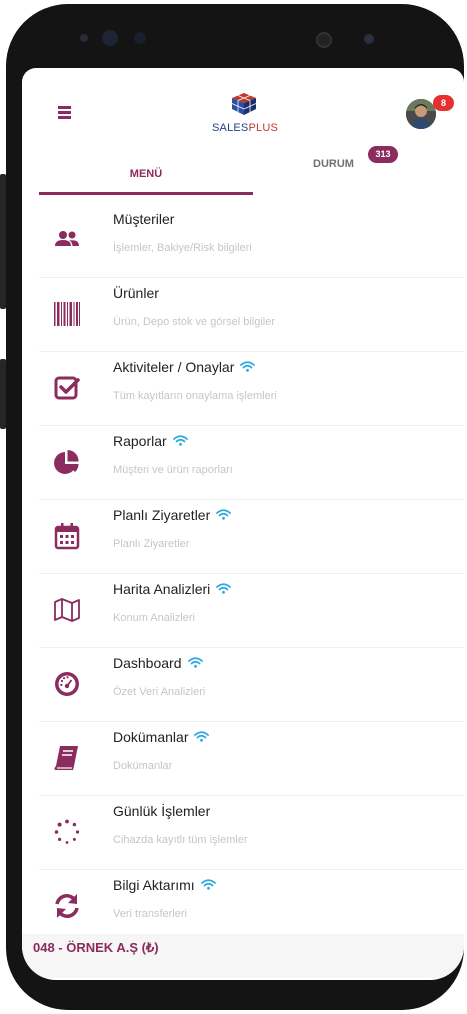 Image resolution: width=467 pixels, height=1014 pixels. What do you see at coordinates (182, 248) in the screenshot?
I see `menu-item-subtitle: İşlemler, Bakiye/Risk bilgileri` at bounding box center [182, 248].